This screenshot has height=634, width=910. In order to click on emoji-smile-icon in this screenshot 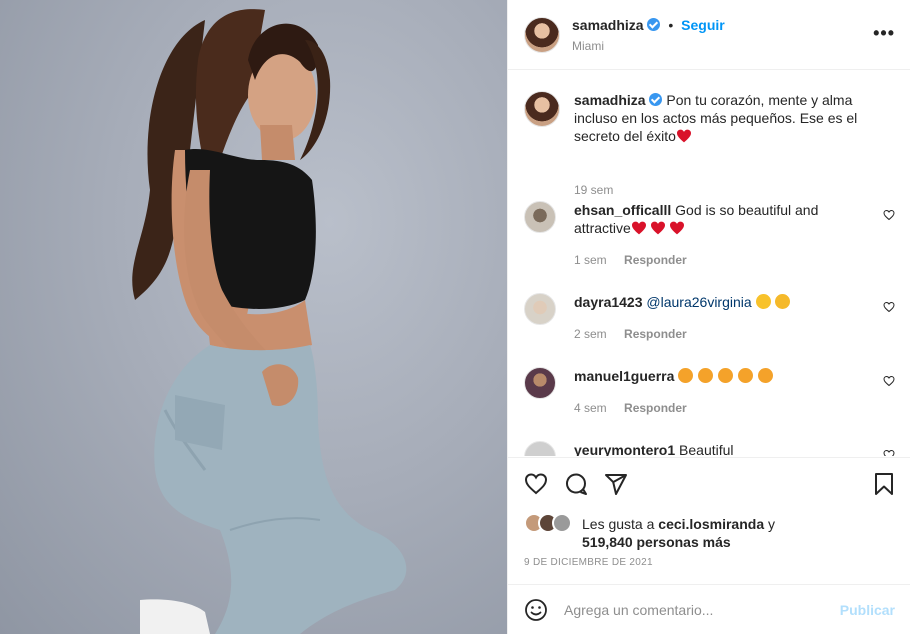, I will do `click(536, 610)`.